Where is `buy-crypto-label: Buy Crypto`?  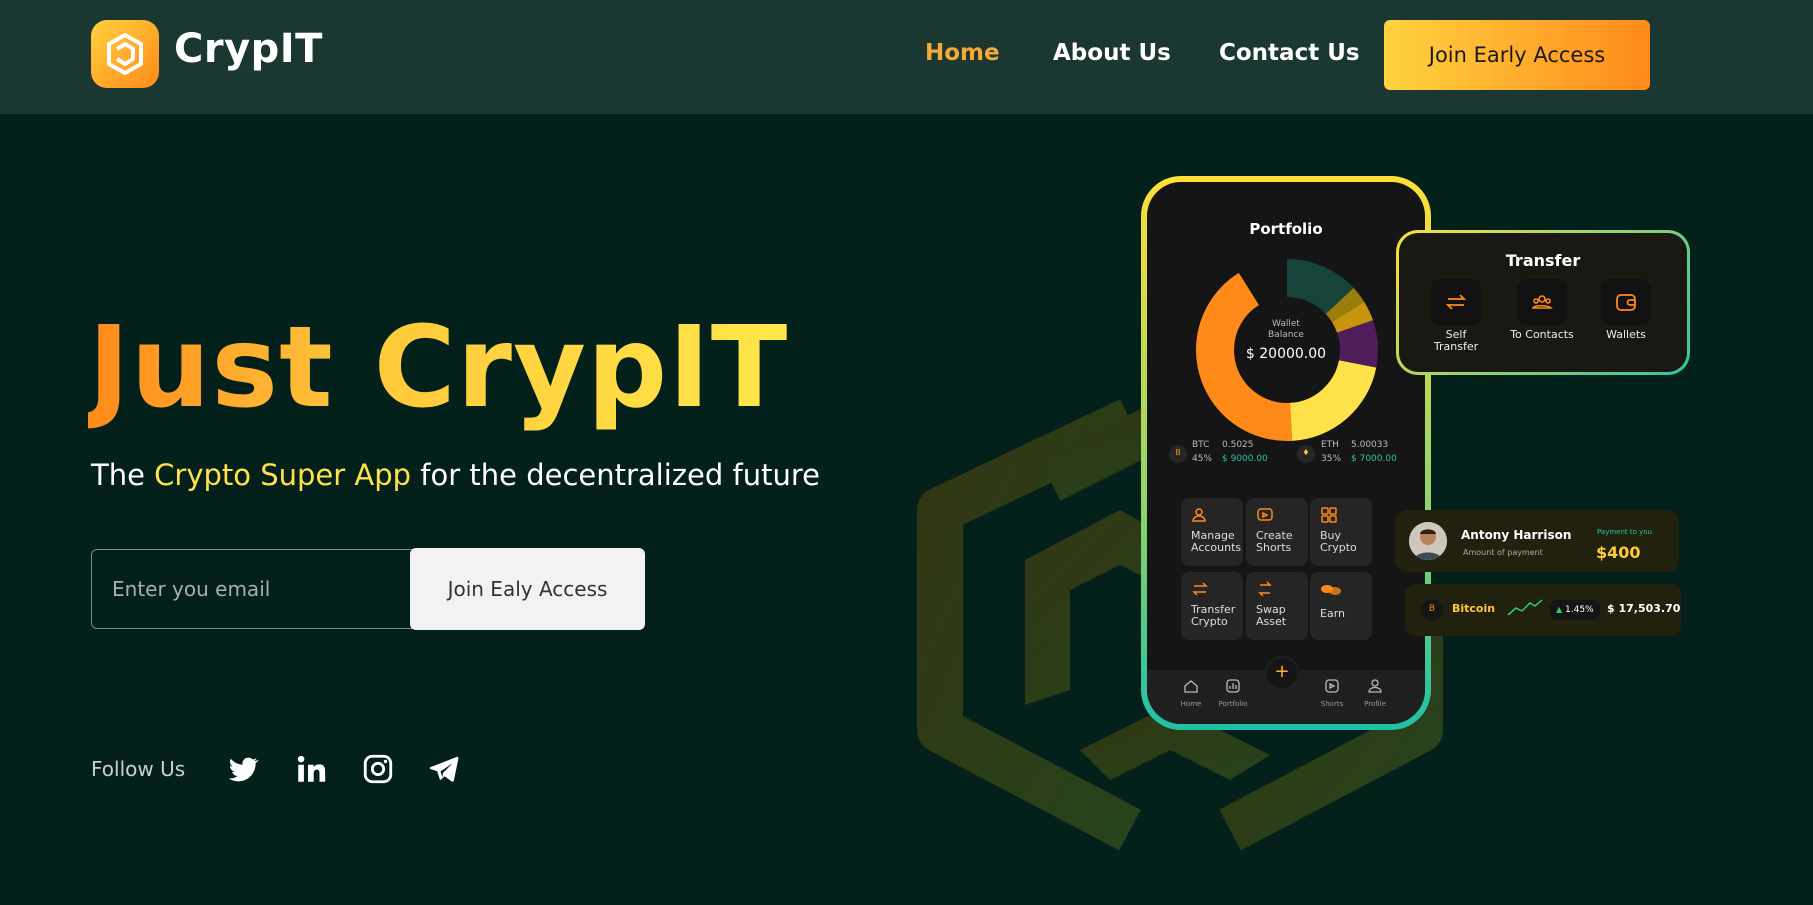 buy-crypto-label: Buy Crypto is located at coordinates (1338, 541).